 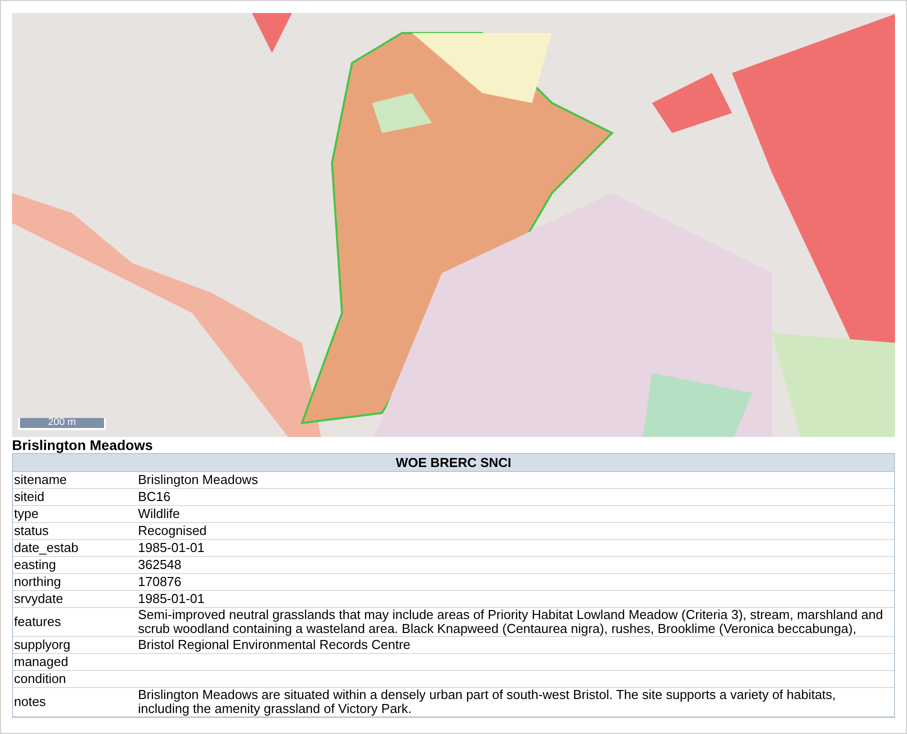 What do you see at coordinates (26, 514) in the screenshot?
I see `field-name: type` at bounding box center [26, 514].